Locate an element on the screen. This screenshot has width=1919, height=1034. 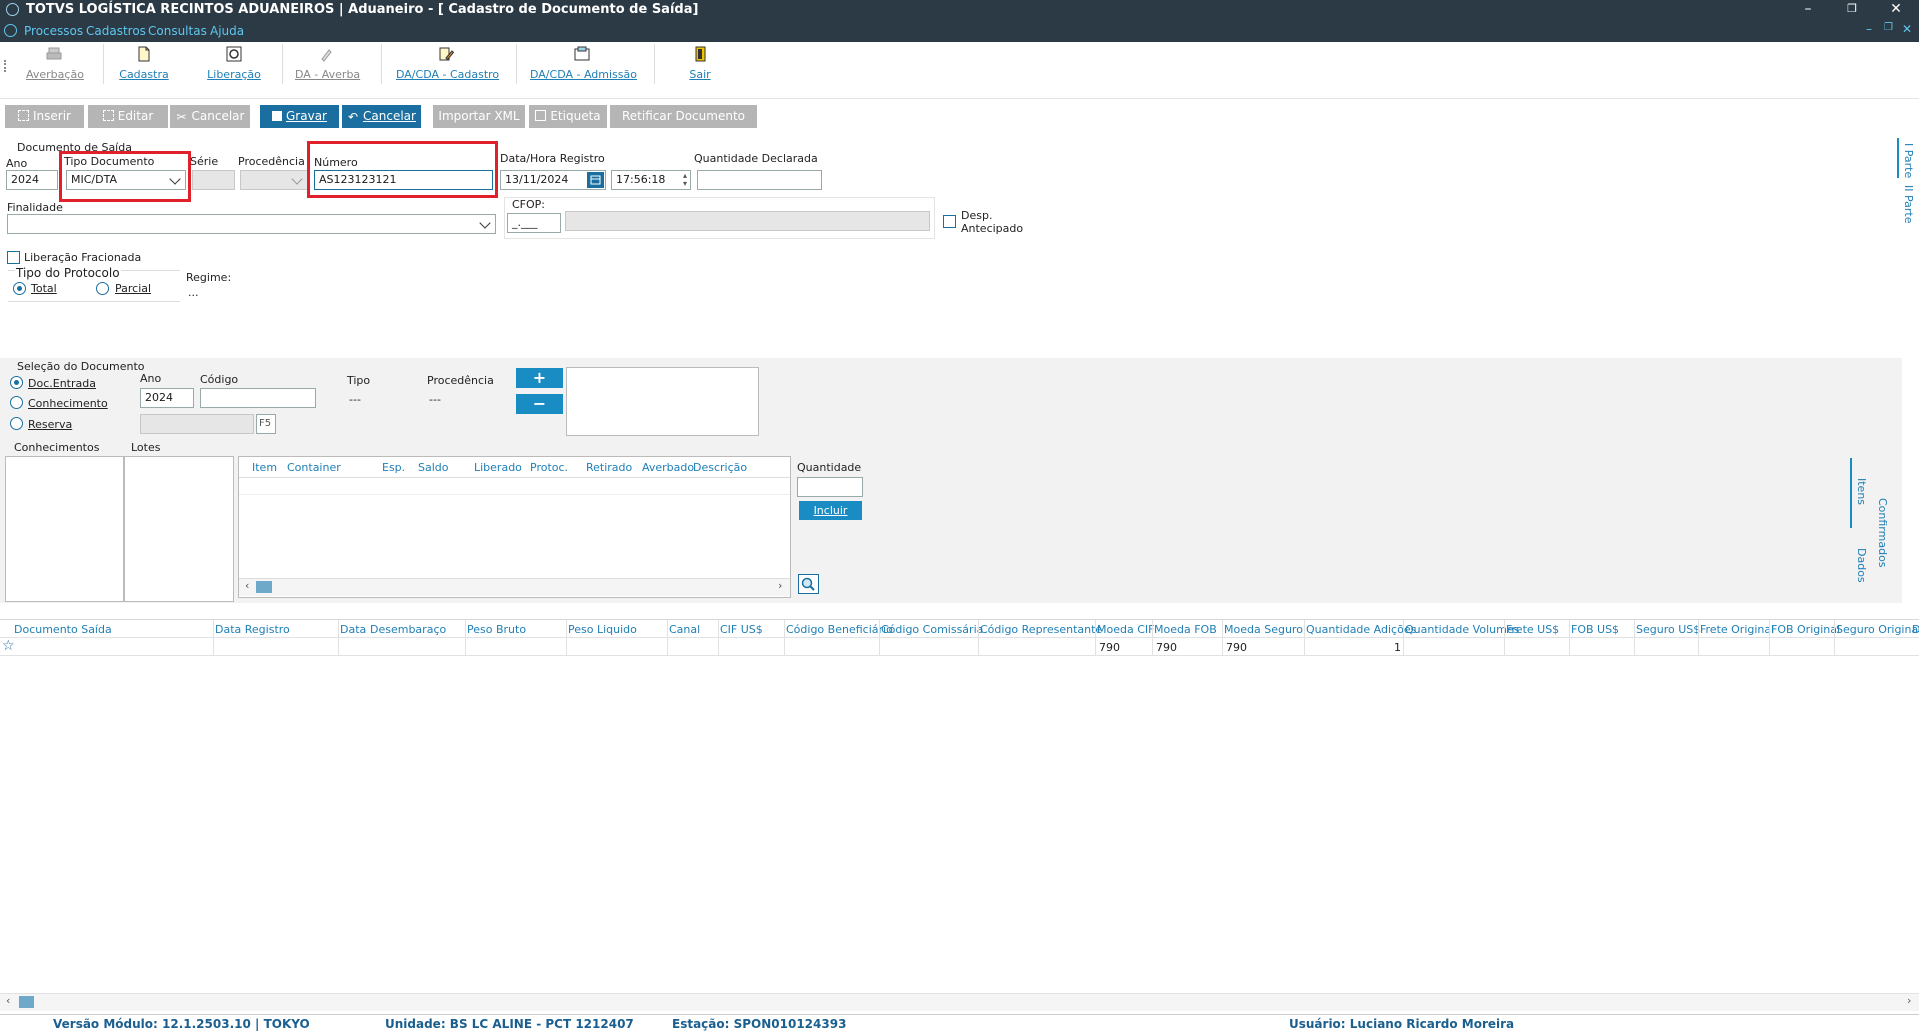
grid-col-d: D is located at coordinates (1915, 629).